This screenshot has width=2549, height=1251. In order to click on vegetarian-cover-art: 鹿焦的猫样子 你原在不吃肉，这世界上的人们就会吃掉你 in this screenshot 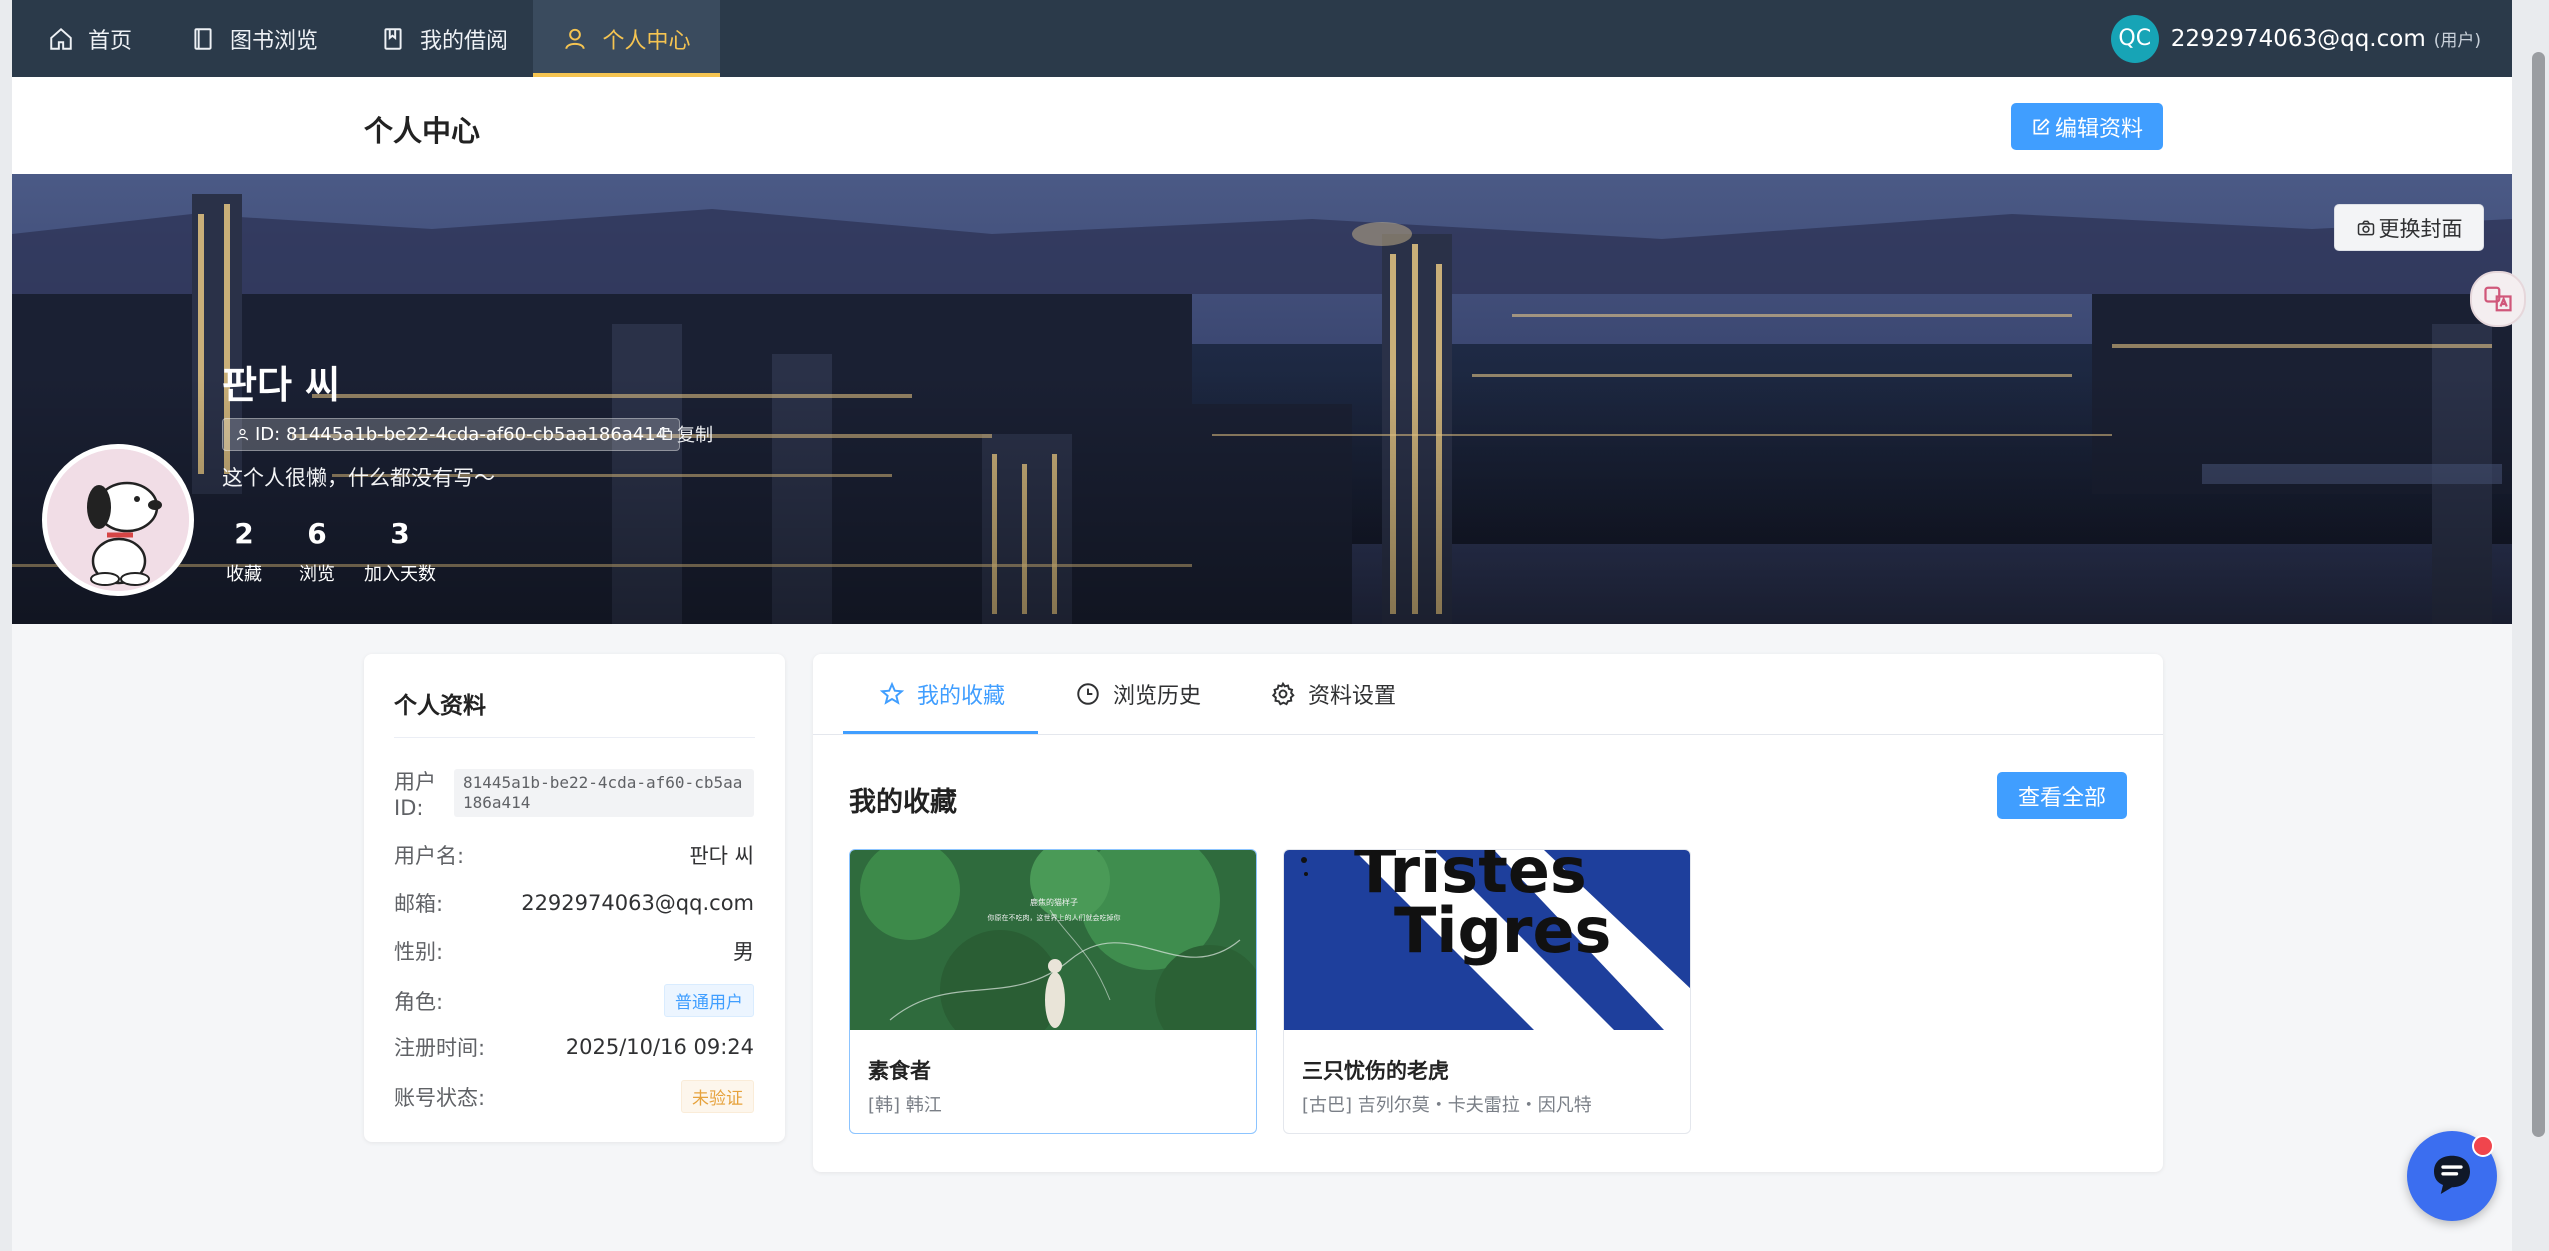, I will do `click(1053, 940)`.